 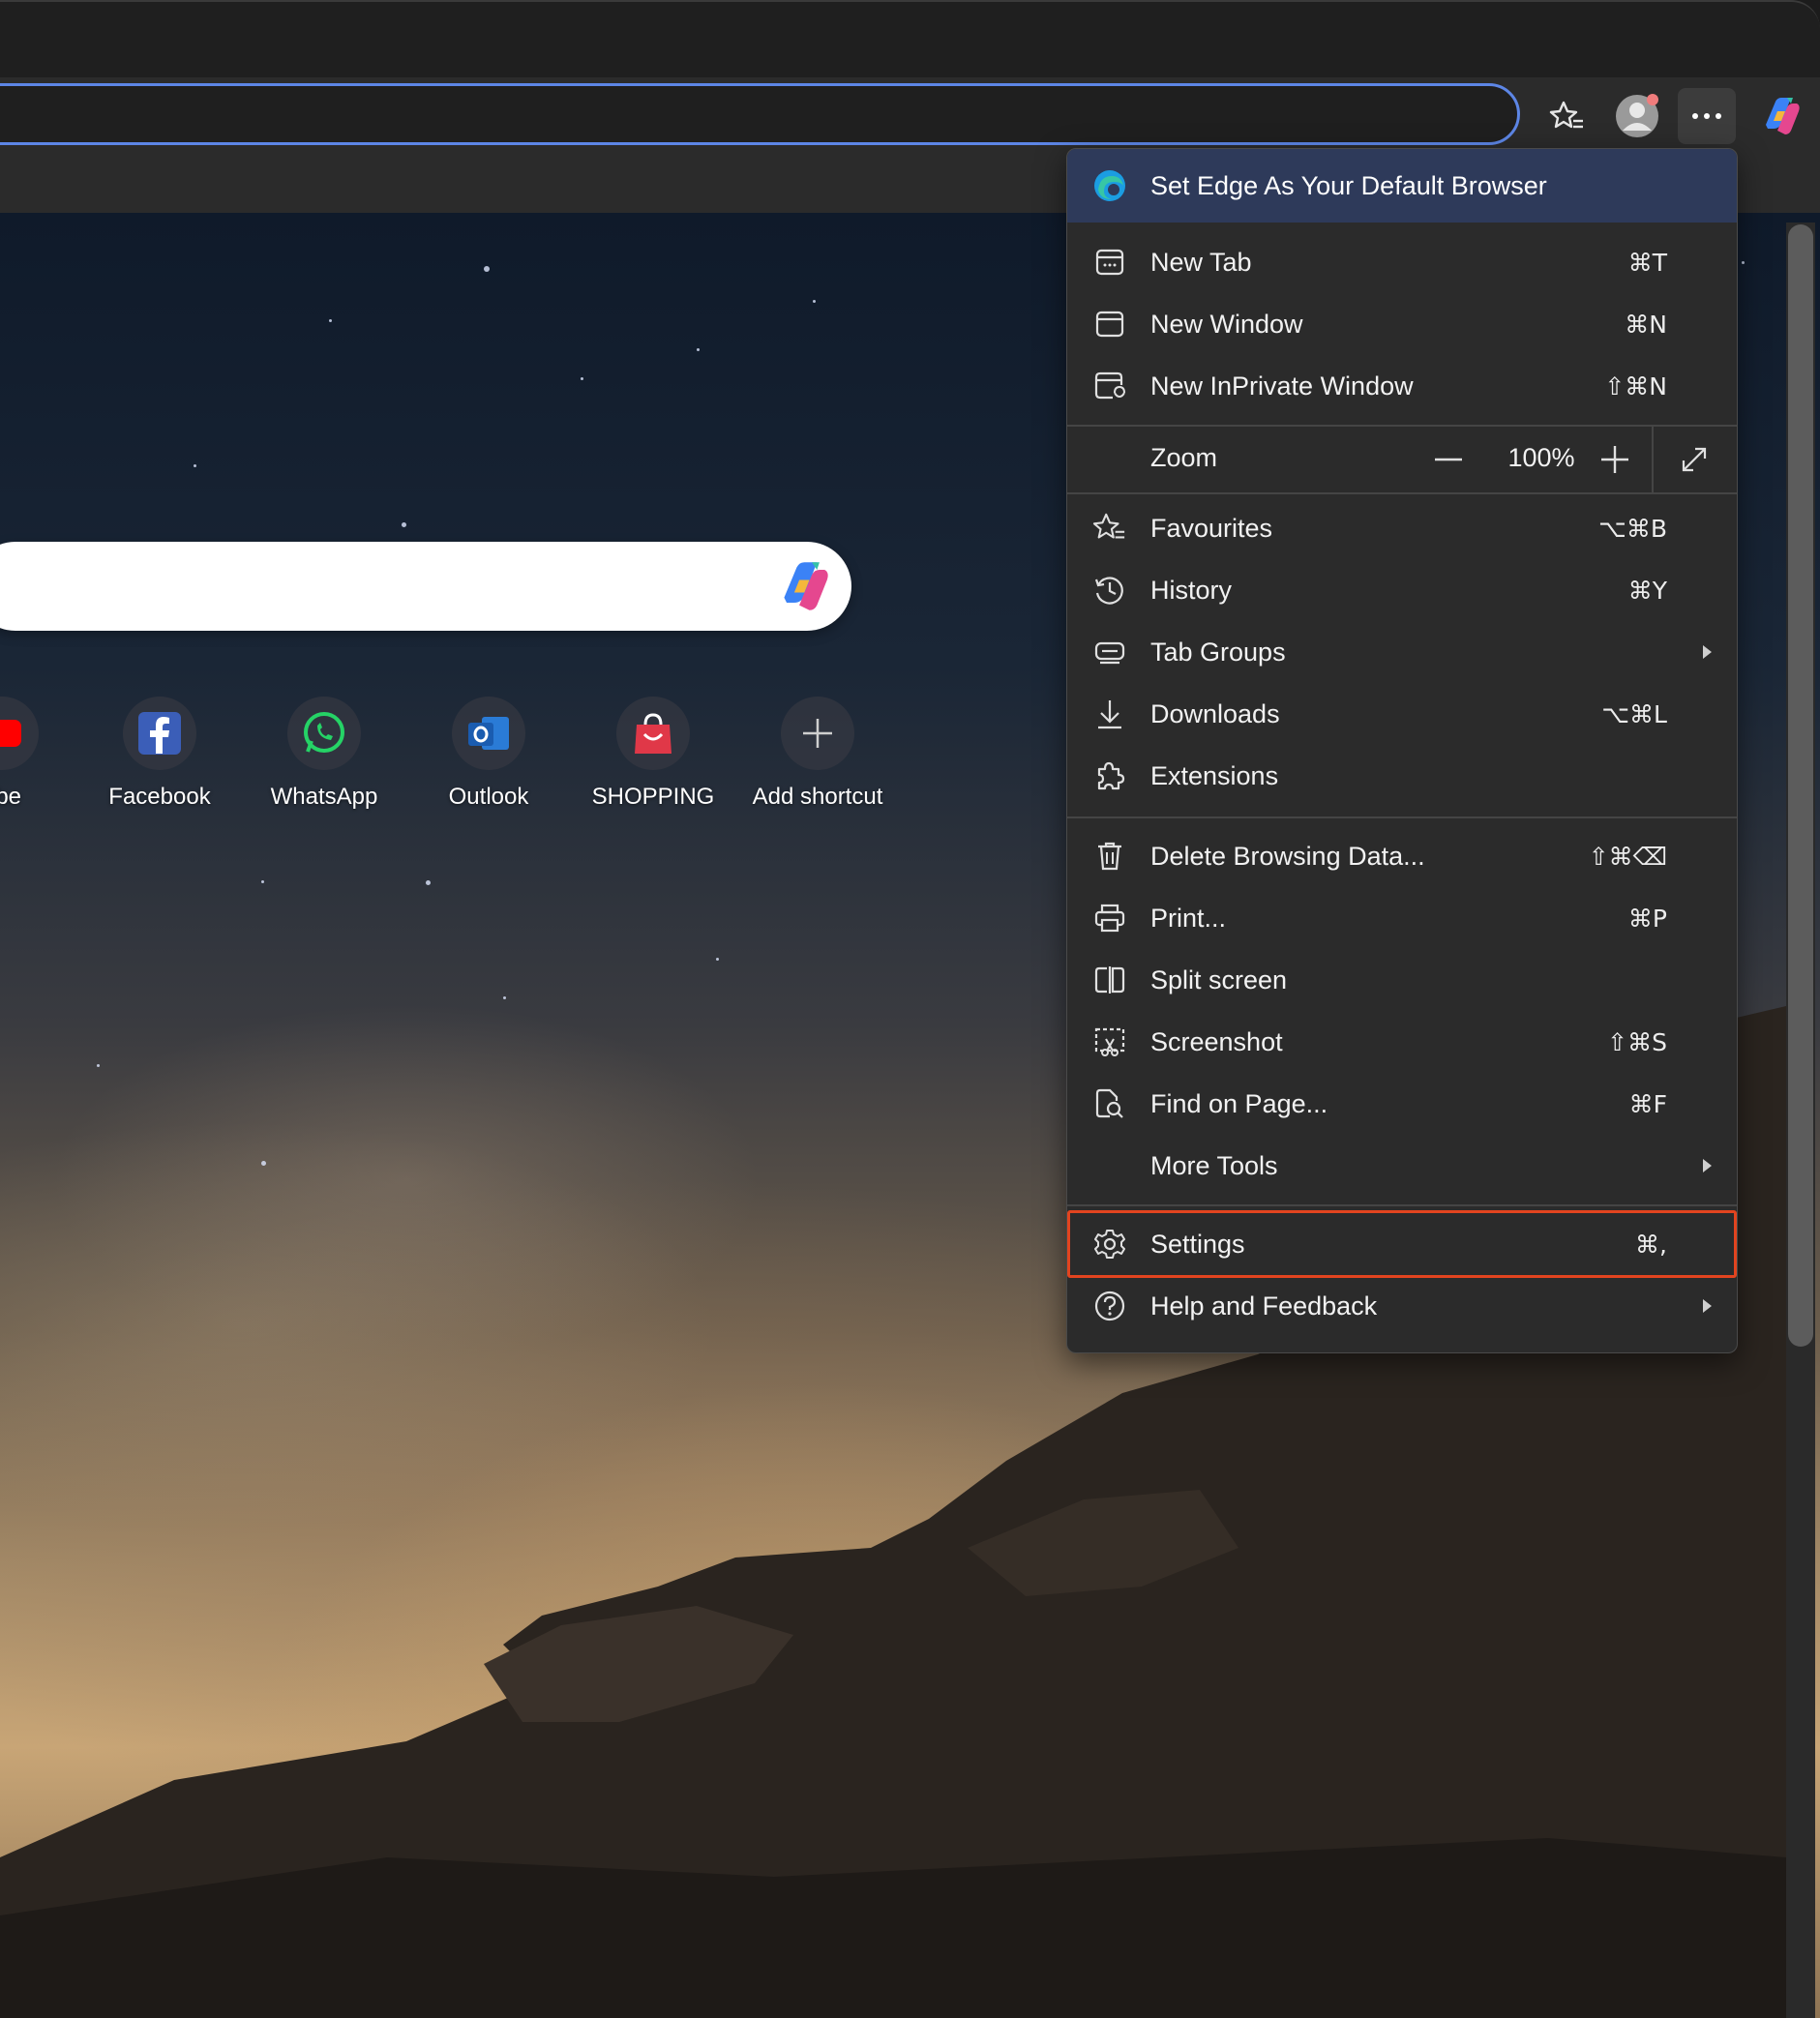 What do you see at coordinates (1647, 918) in the screenshot?
I see `shortcut-hint: ⌘P` at bounding box center [1647, 918].